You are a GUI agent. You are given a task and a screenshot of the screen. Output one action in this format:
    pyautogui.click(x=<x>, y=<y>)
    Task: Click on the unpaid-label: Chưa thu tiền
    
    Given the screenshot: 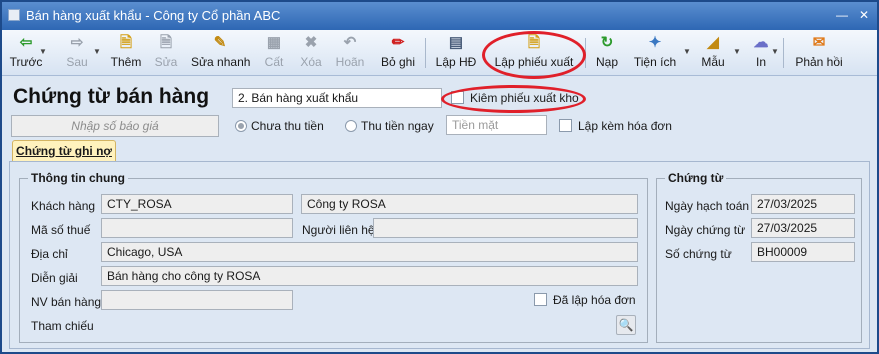 What is the action you would take?
    pyautogui.click(x=287, y=126)
    